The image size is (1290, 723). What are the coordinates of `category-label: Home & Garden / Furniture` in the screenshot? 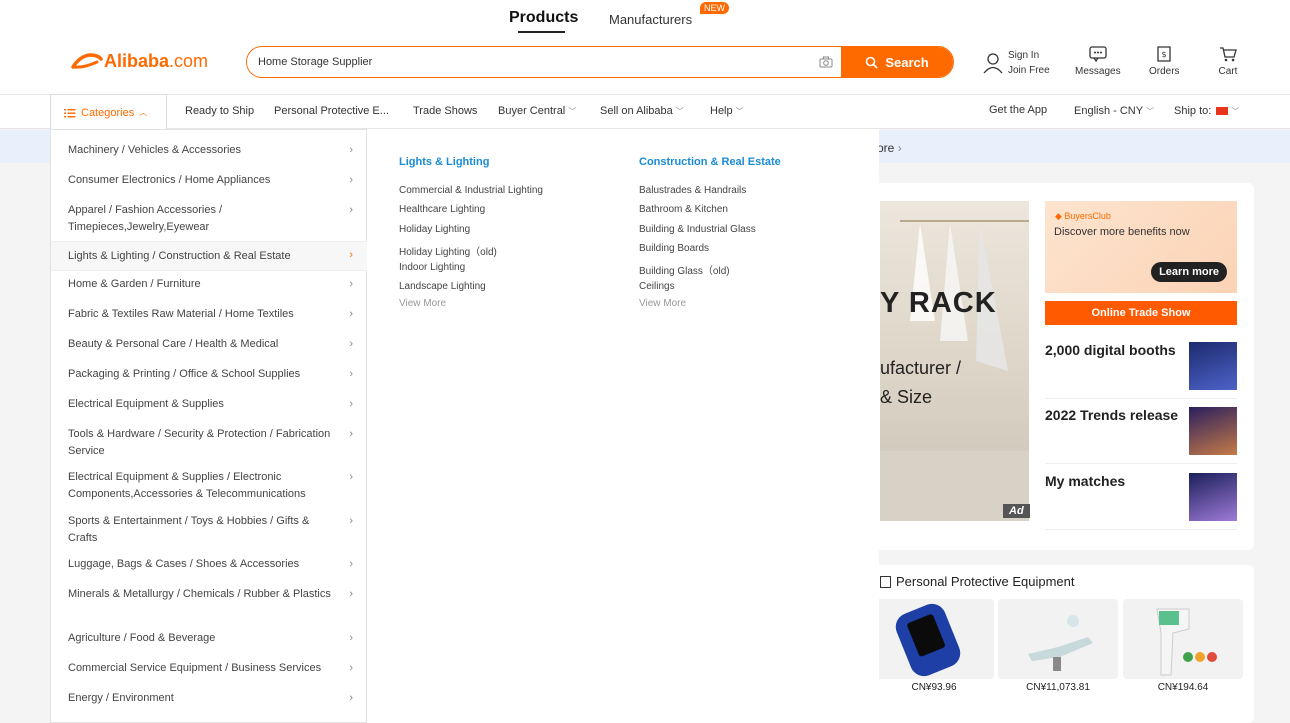 It's located at (134, 284).